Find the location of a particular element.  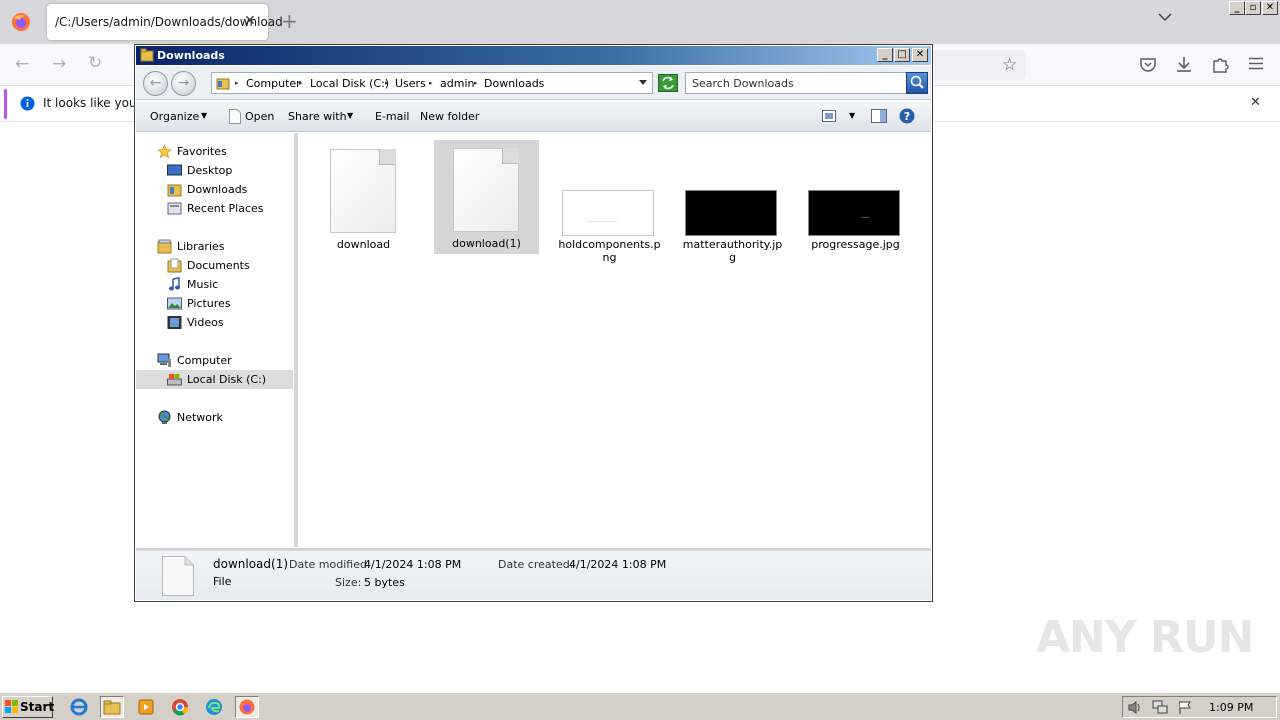

speaker-icon is located at coordinates (1135, 707).